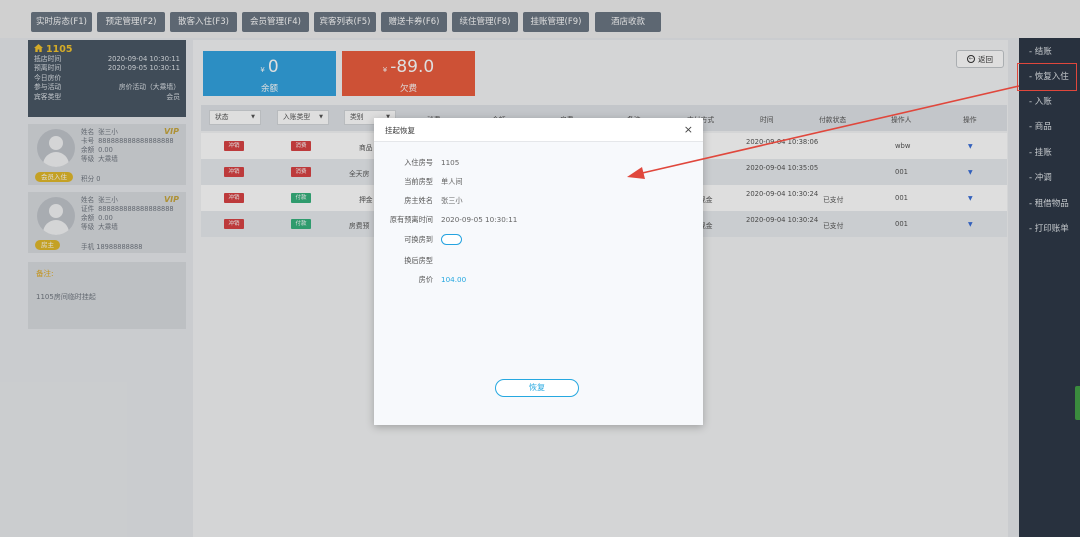 The width and height of the screenshot is (1080, 537). What do you see at coordinates (538, 240) in the screenshot?
I see `field-switch-room: 可换房到` at bounding box center [538, 240].